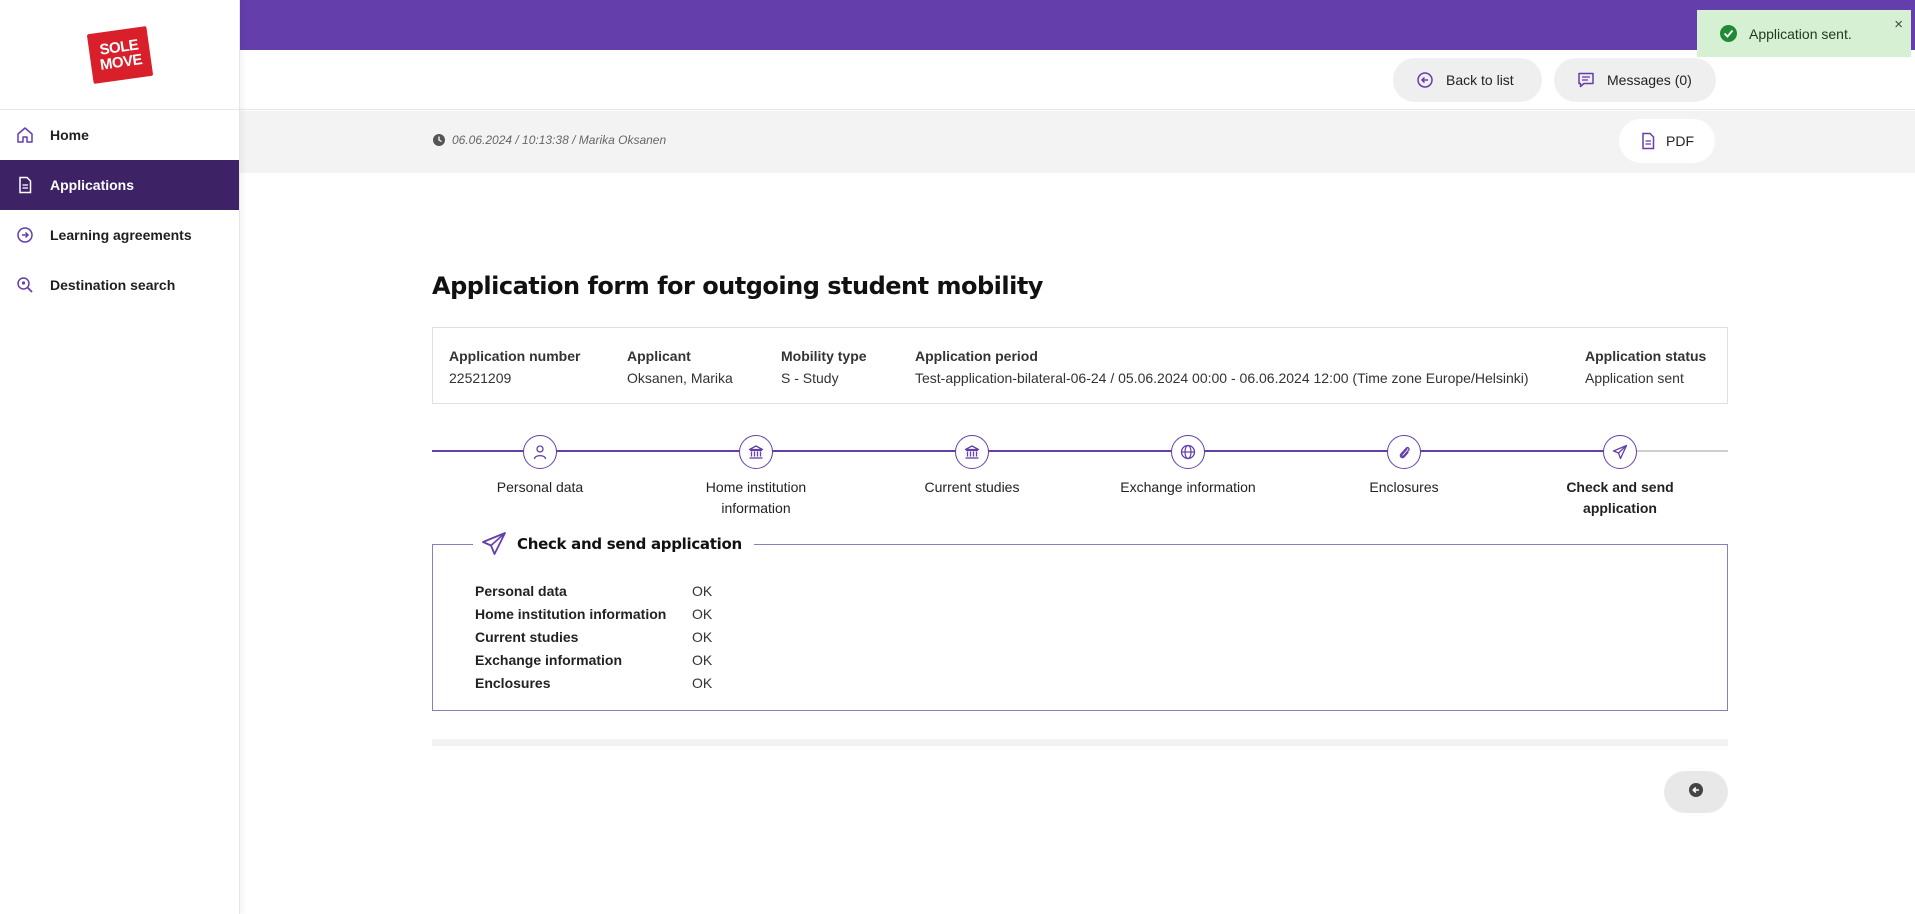 Image resolution: width=1915 pixels, height=914 pixels. Describe the element at coordinates (659, 356) in the screenshot. I see `field-label: Applicant` at that location.